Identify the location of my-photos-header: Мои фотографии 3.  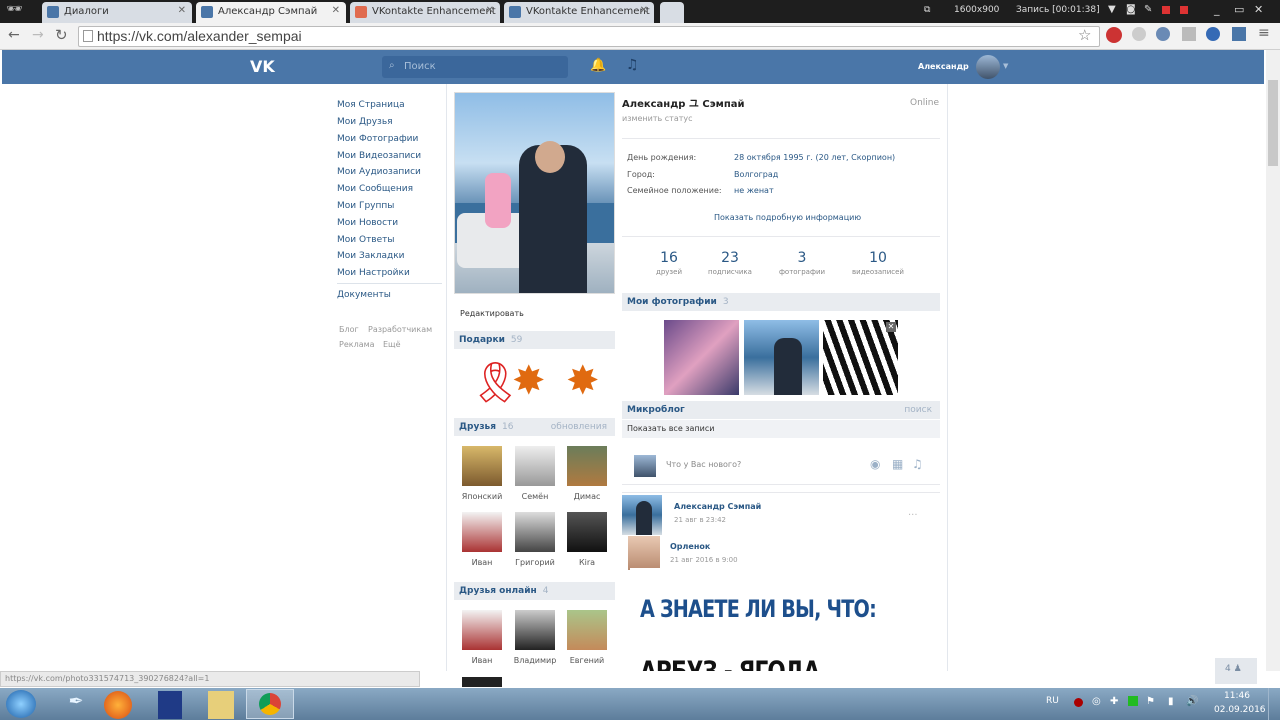
(781, 302).